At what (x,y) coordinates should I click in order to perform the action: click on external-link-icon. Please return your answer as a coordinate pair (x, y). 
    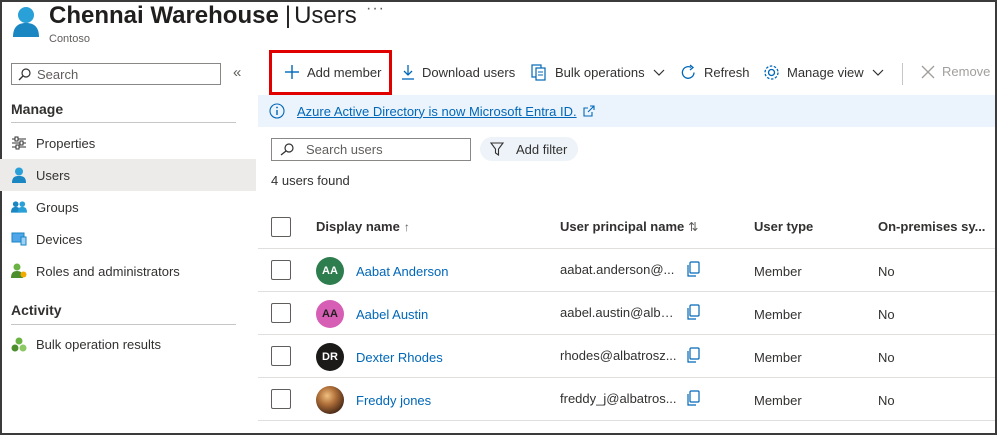
    Looking at the image, I should click on (589, 111).